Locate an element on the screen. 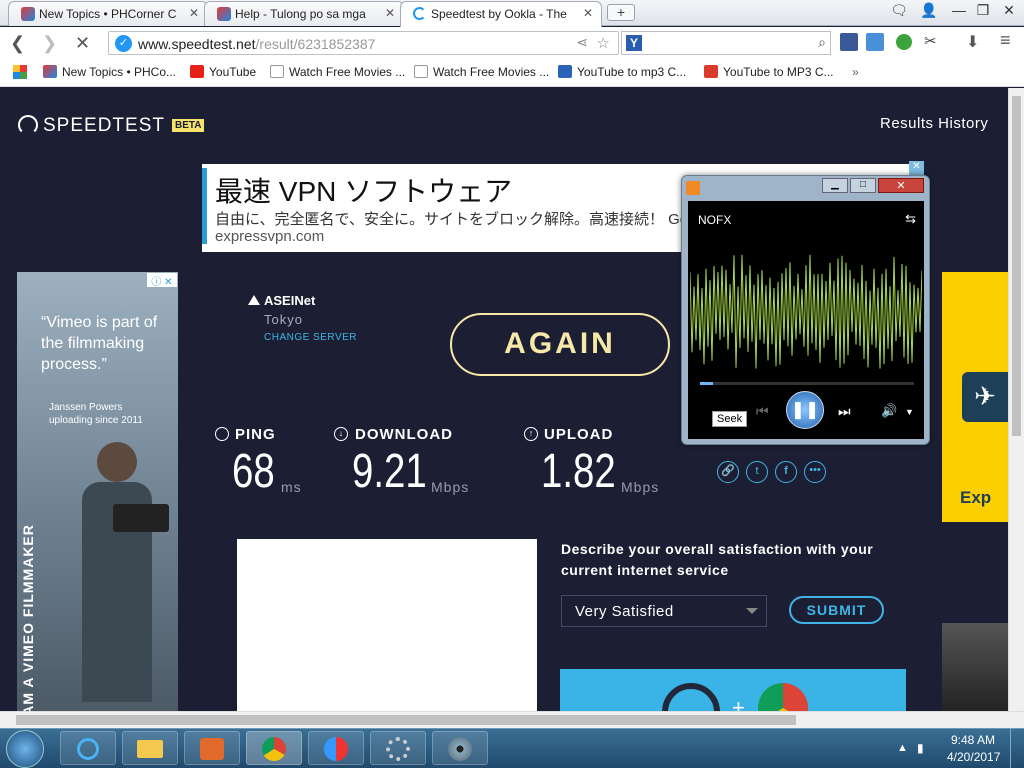 The image size is (1024, 768). vertical-scrollbar is located at coordinates (1016, 399).